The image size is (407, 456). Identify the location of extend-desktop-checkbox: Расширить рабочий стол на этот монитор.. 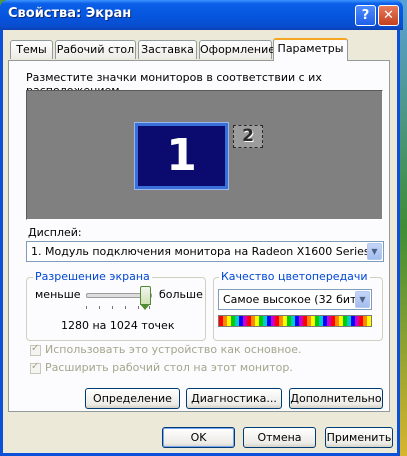
(161, 368).